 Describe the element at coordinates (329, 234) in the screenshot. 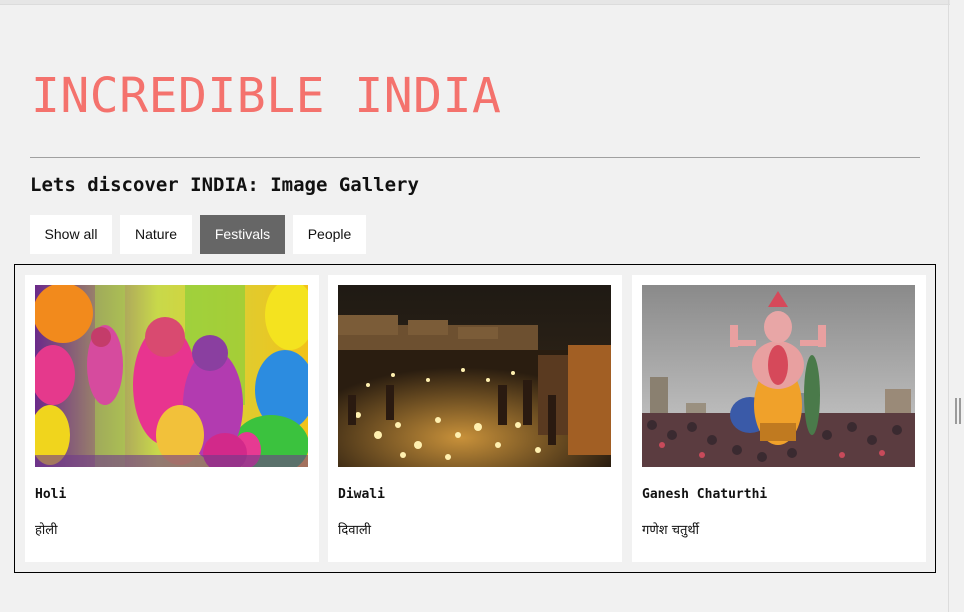

I see `filter-people-button: People` at that location.